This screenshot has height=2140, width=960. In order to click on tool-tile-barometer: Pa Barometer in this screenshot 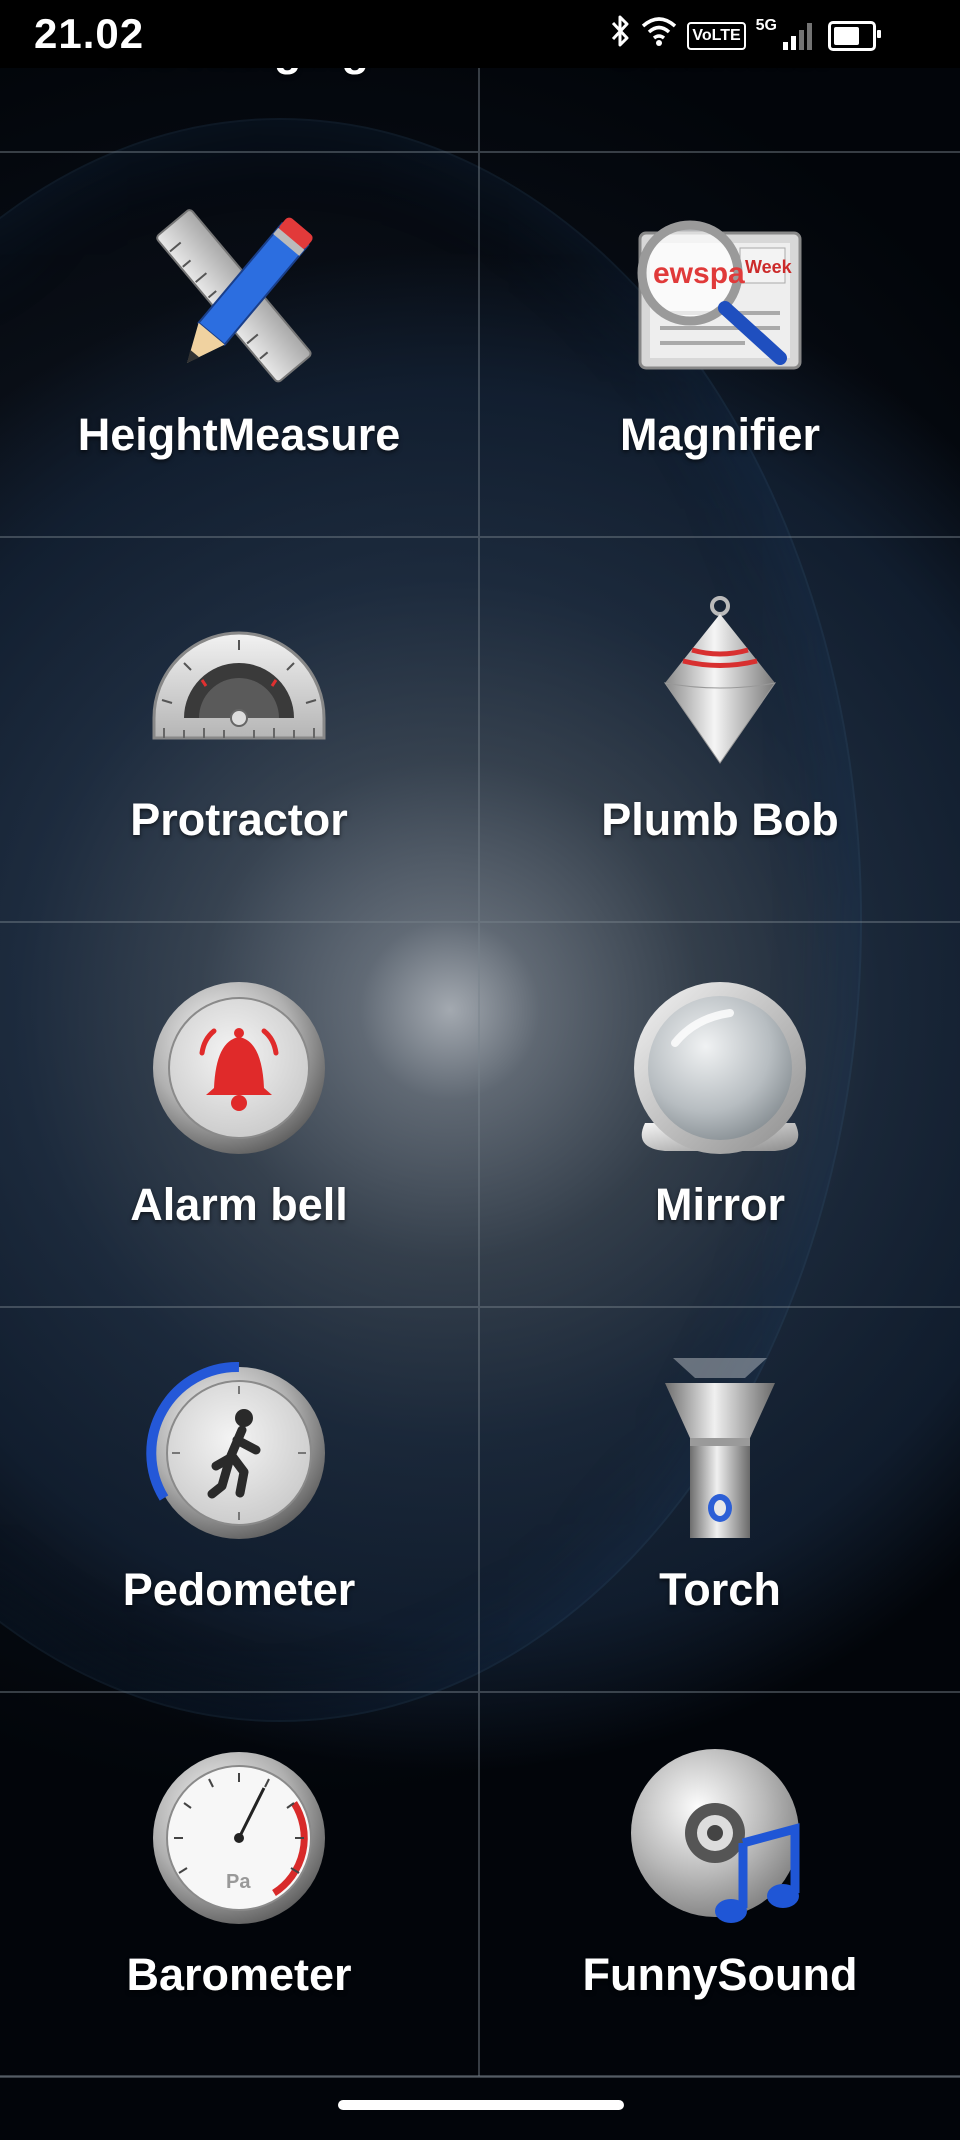, I will do `click(240, 1884)`.